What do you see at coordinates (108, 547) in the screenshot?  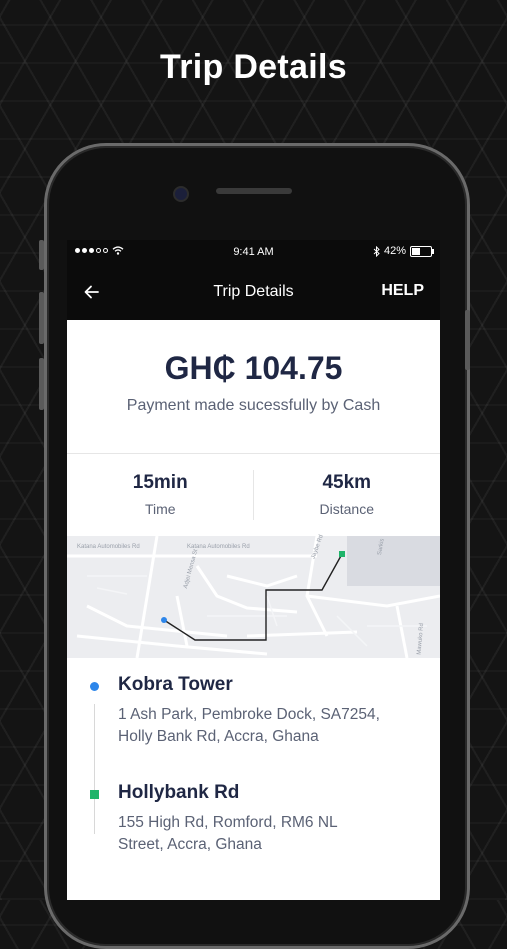 I see `map-road-label: Katana Automobiles Rd` at bounding box center [108, 547].